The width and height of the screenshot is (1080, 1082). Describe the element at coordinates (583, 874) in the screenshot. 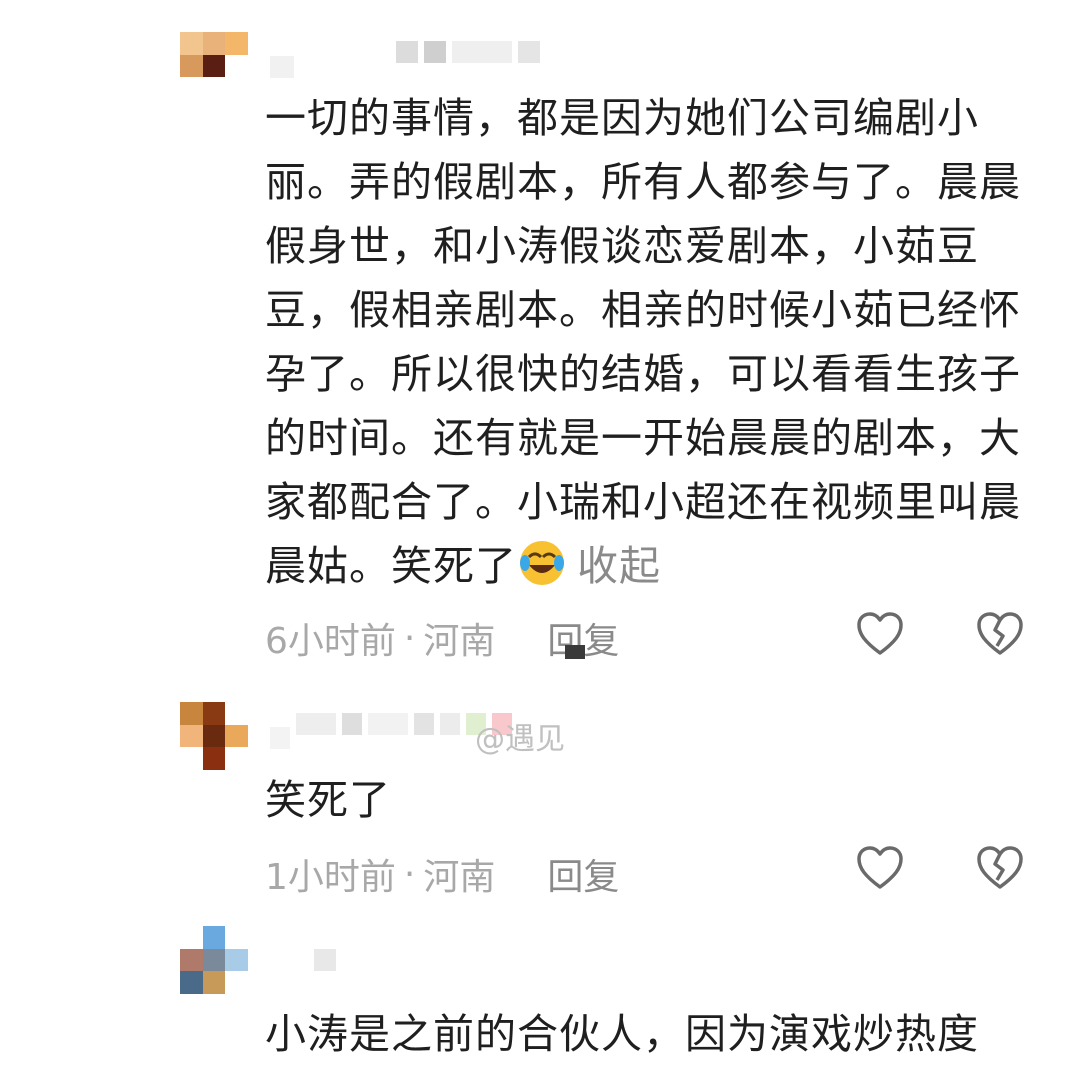

I see `reply-button: 回复` at that location.